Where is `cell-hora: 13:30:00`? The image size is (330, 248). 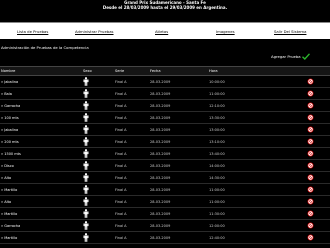
cell-hora: 13:30:00 is located at coordinates (217, 118).